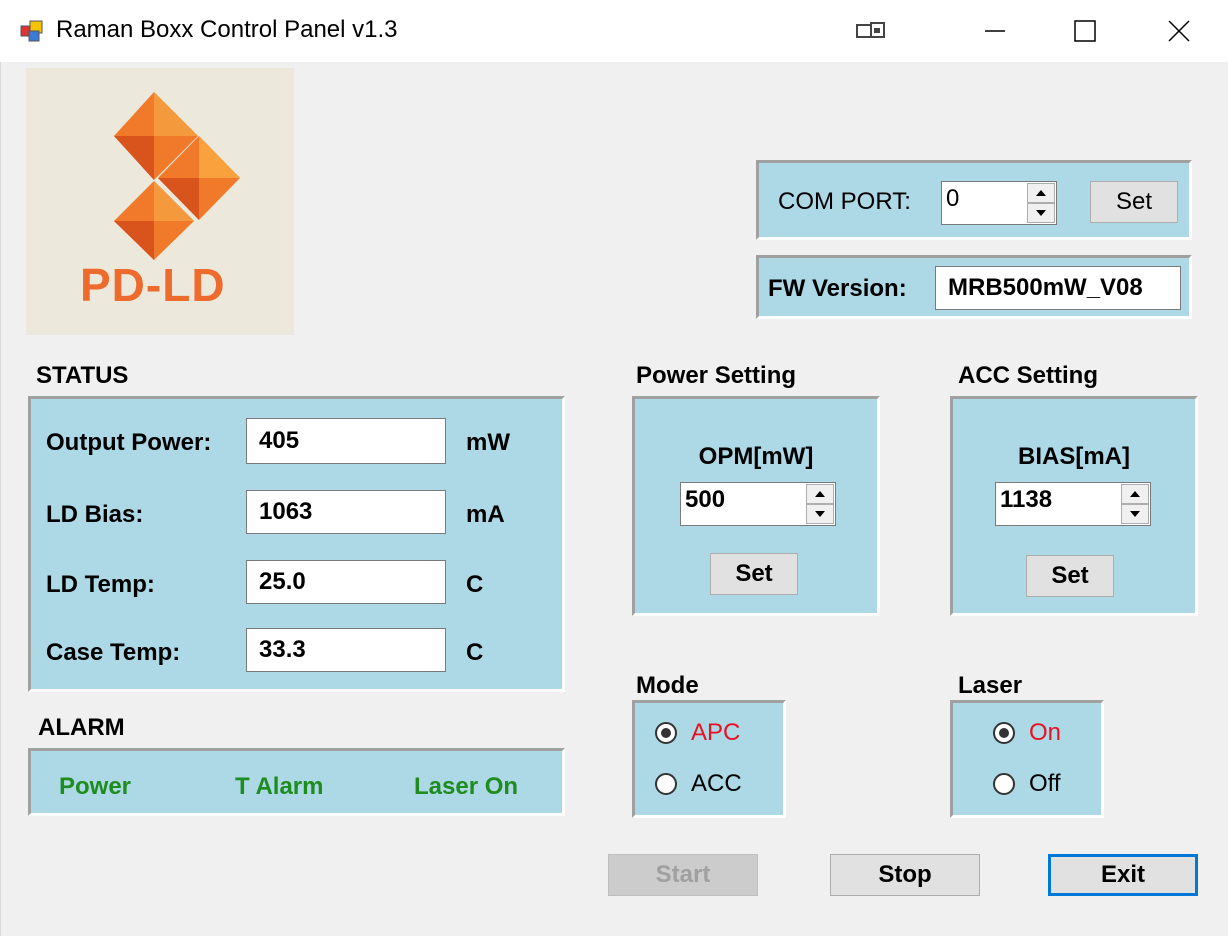 The width and height of the screenshot is (1228, 936). I want to click on ld-temp-unit: C, so click(475, 584).